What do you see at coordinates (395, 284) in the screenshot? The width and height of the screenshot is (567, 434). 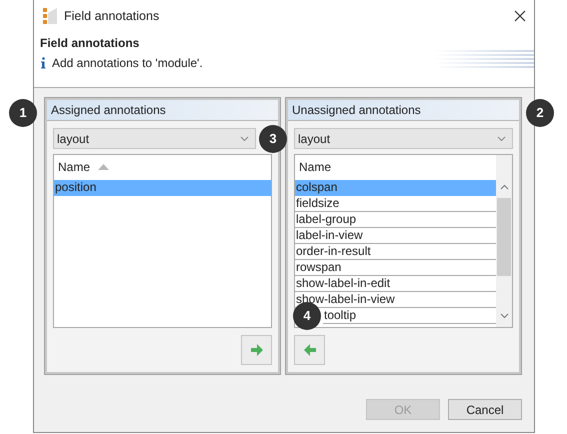 I see `list-item: show-label-in-edit` at bounding box center [395, 284].